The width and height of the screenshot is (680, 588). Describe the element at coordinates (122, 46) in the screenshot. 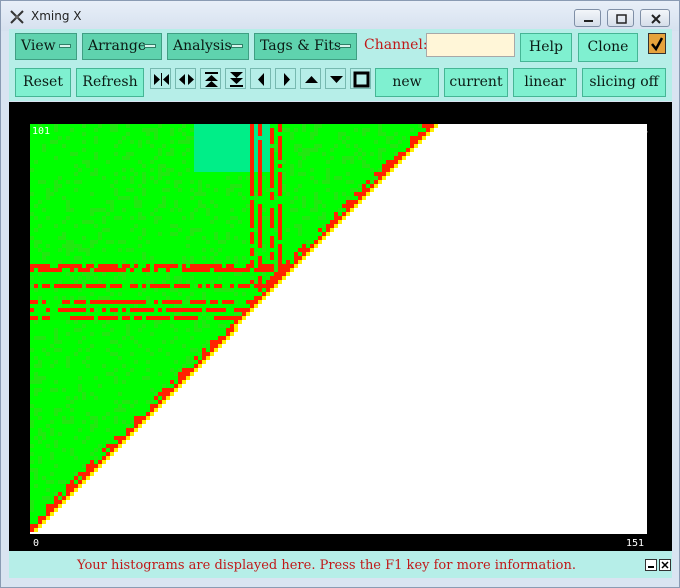

I see `arrange-menu: Arrange` at that location.